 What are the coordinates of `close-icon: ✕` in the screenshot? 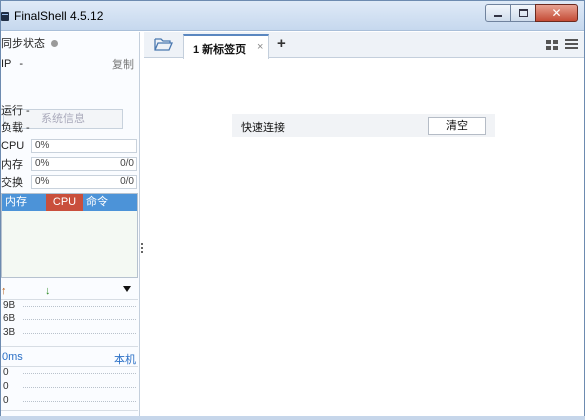 It's located at (556, 13).